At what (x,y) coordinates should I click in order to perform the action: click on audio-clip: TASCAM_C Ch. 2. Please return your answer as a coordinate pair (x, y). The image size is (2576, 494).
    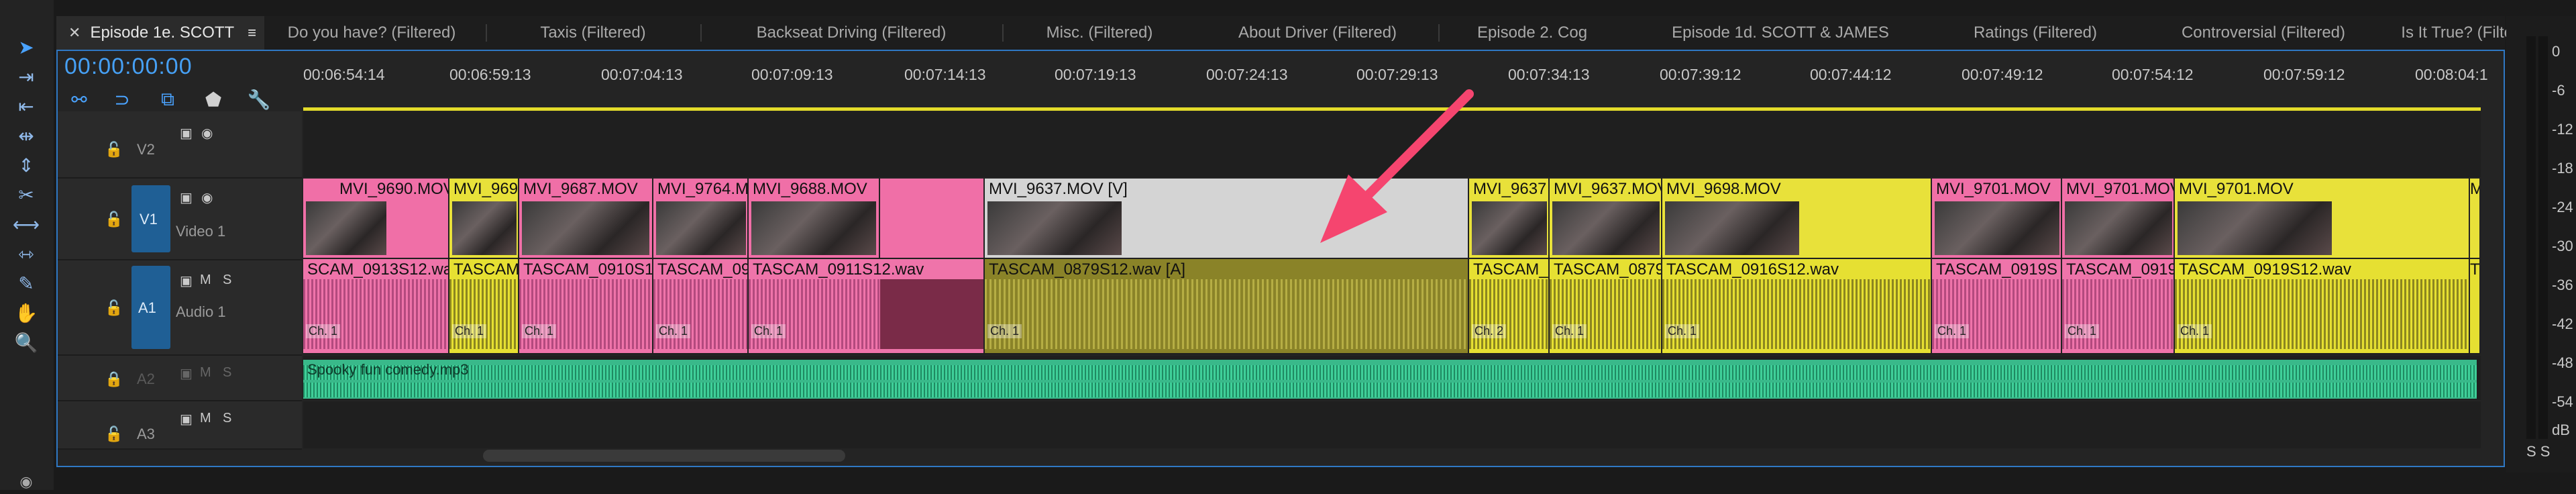
    Looking at the image, I should click on (1509, 306).